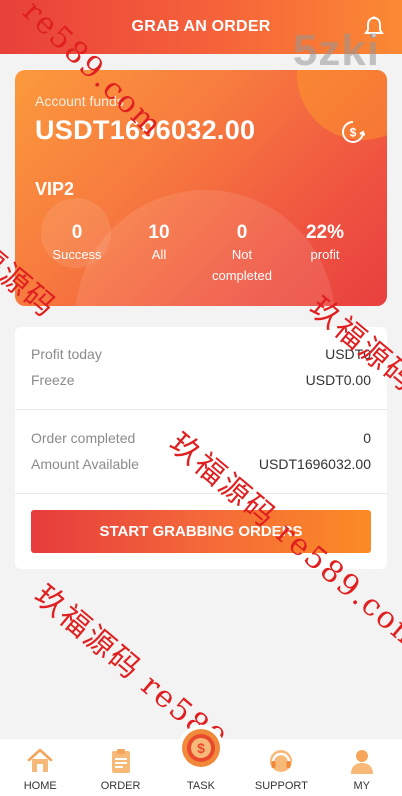 This screenshot has width=402, height=796. I want to click on task-bubble: $, so click(201, 748).